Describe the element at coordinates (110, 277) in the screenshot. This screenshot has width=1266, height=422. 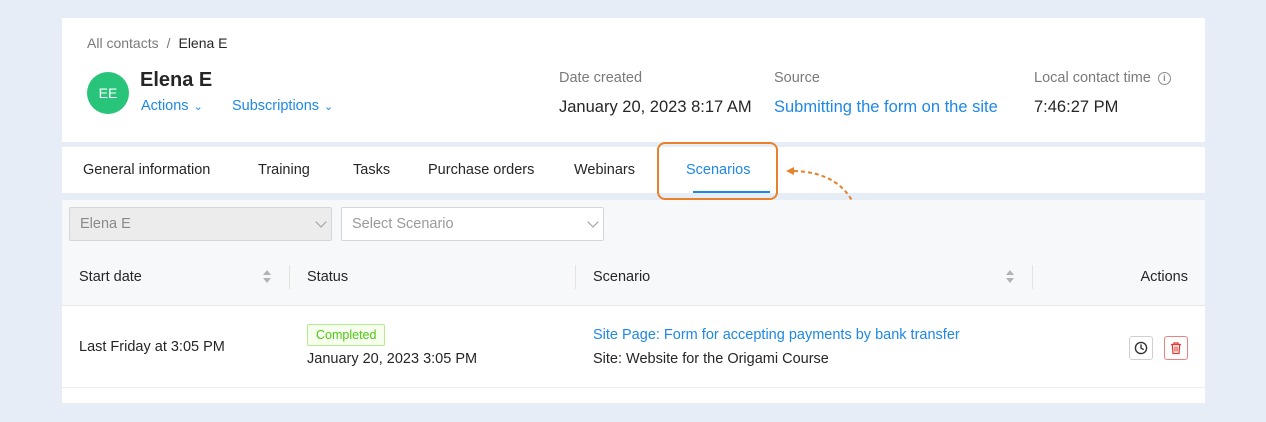
I see `column-start-date: Start date` at that location.